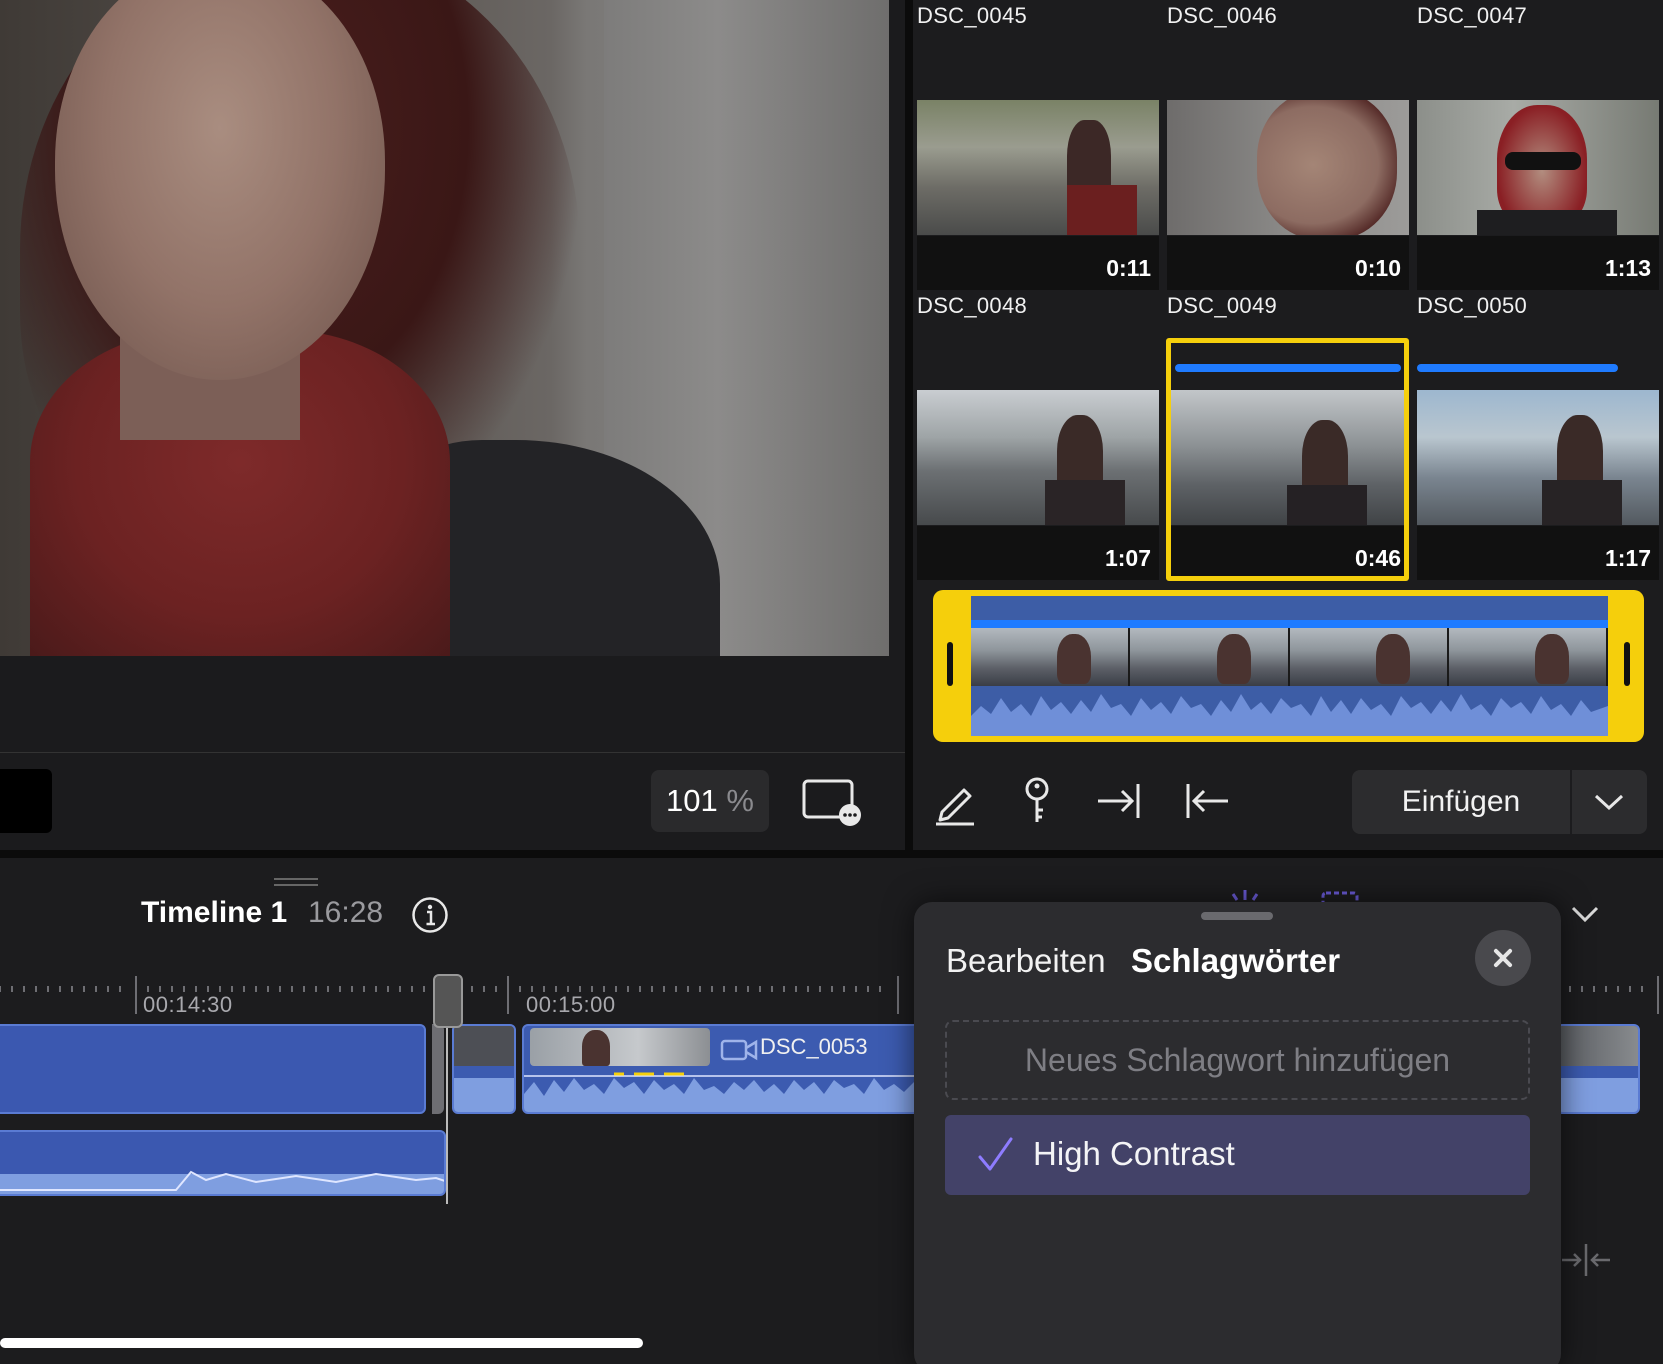 The width and height of the screenshot is (1663, 1364). Describe the element at coordinates (1237, 916) in the screenshot. I see `popover-grabber` at that location.